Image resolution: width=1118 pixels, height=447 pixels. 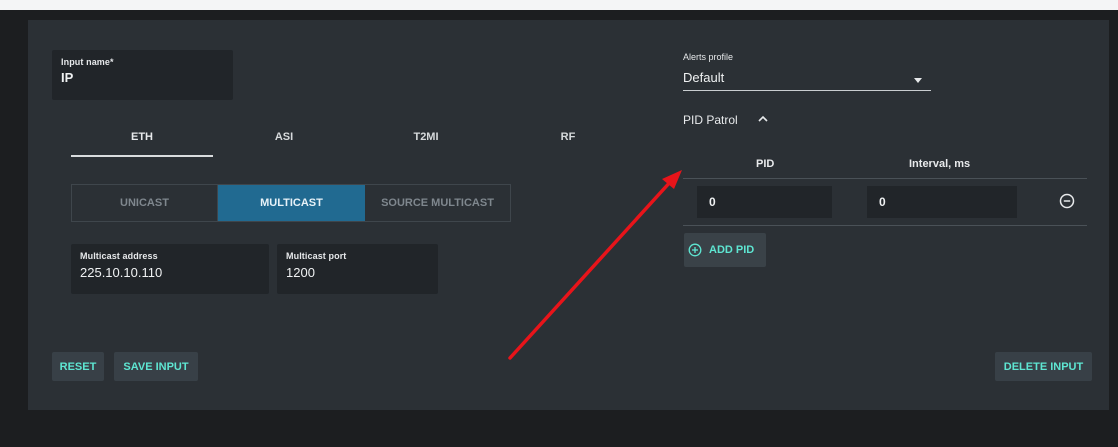 What do you see at coordinates (87, 62) in the screenshot?
I see `input-name-label: Input name*` at bounding box center [87, 62].